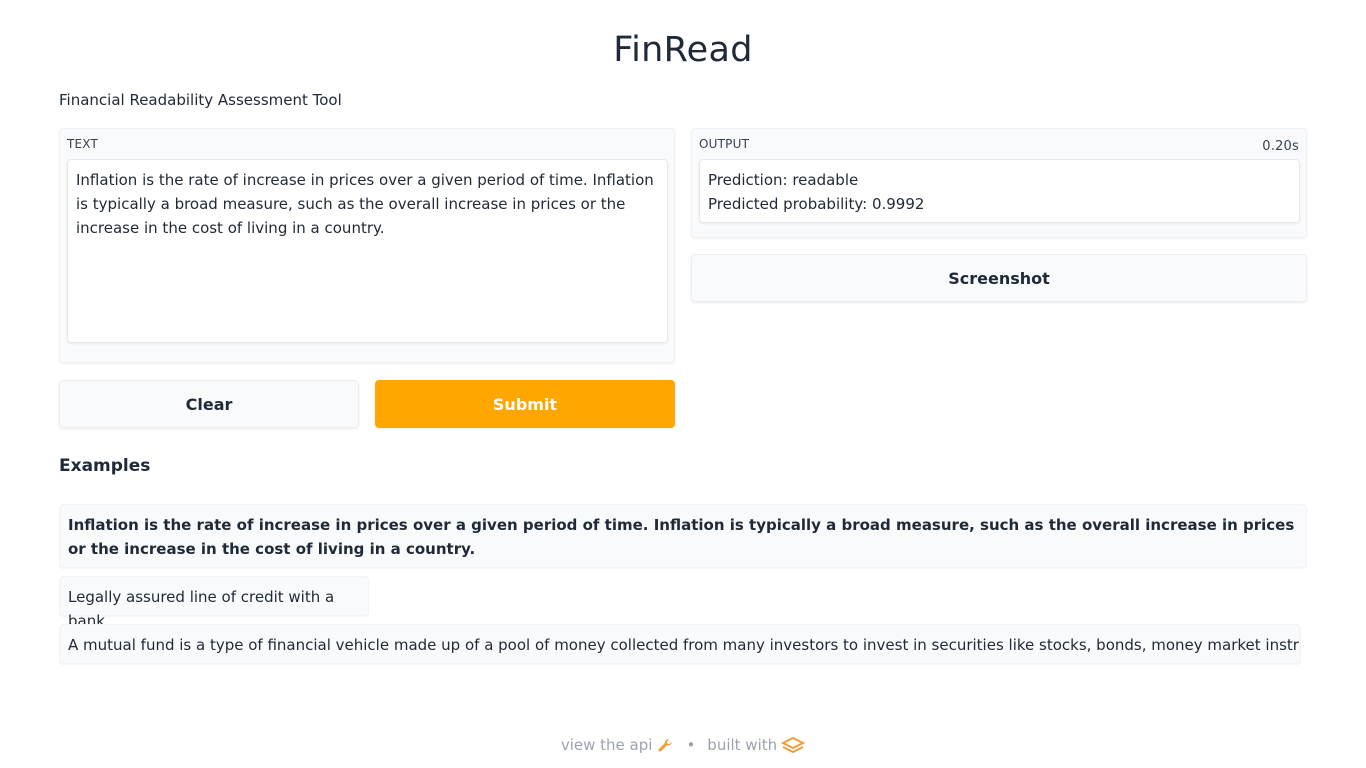 Image resolution: width=1366 pixels, height=768 pixels. Describe the element at coordinates (783, 180) in the screenshot. I see `prediction-text: Prediction: readable` at that location.